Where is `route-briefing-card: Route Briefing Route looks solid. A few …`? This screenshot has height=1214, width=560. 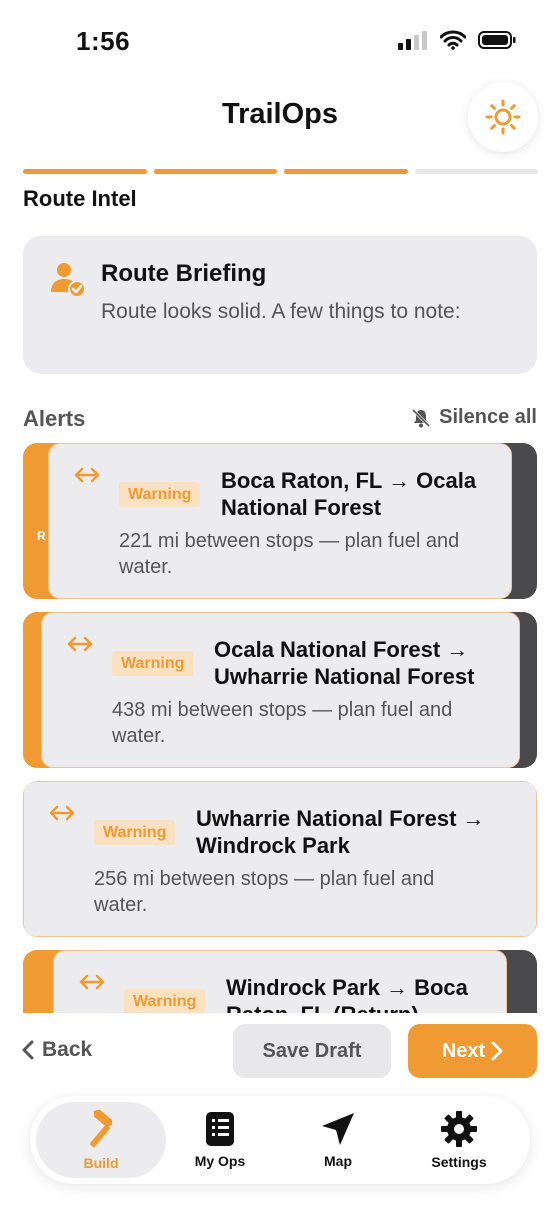
route-briefing-card: Route Briefing Route looks solid. A few … is located at coordinates (280, 305).